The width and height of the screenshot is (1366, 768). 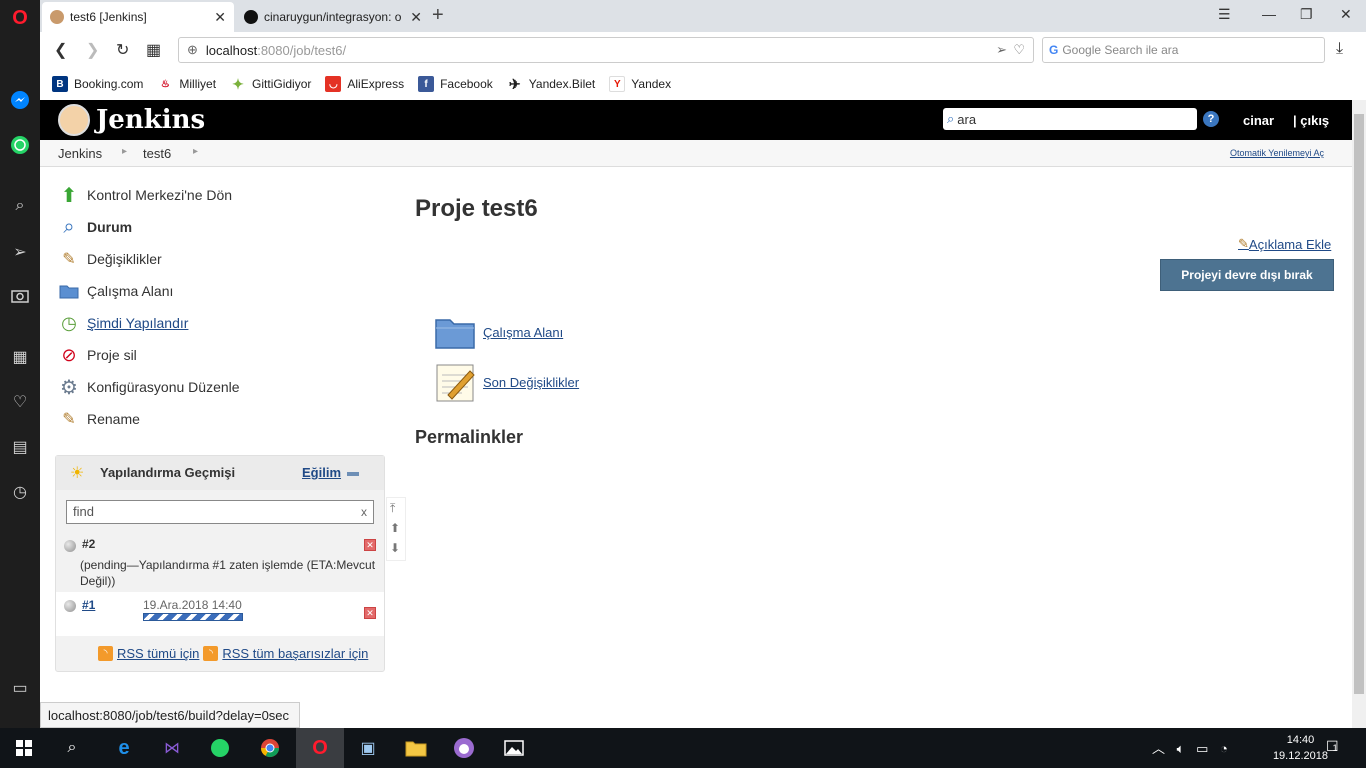 I want to click on page-down-icon: ⬇, so click(x=395, y=548).